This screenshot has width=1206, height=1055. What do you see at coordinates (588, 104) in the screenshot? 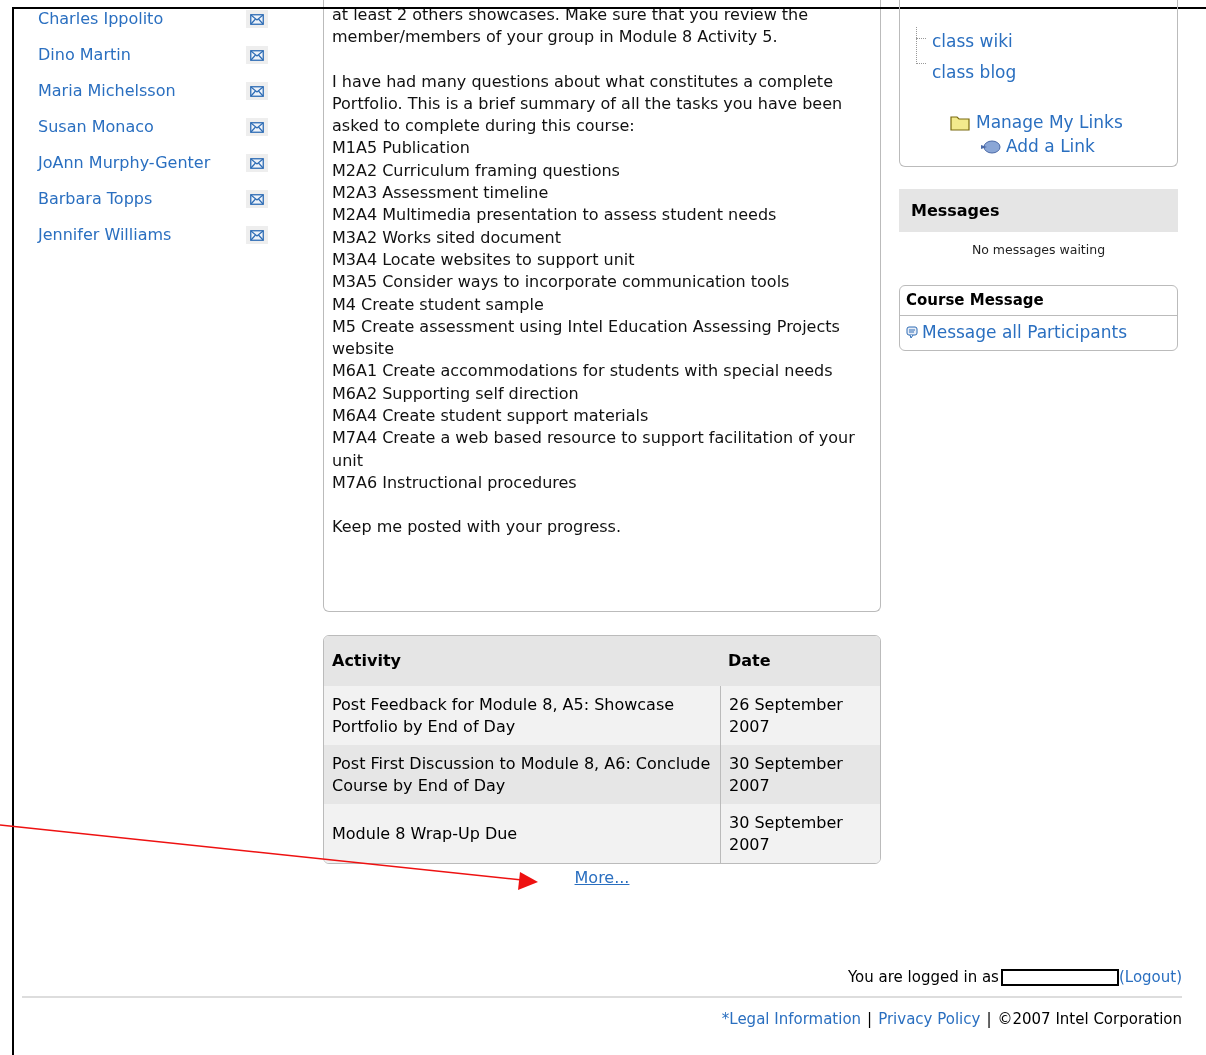
I see `message-paragraph: I have had many questions about what constitutes a complete Portfolio. This is a brief summary of all the tasks you have been asked to complete during this course:` at bounding box center [588, 104].